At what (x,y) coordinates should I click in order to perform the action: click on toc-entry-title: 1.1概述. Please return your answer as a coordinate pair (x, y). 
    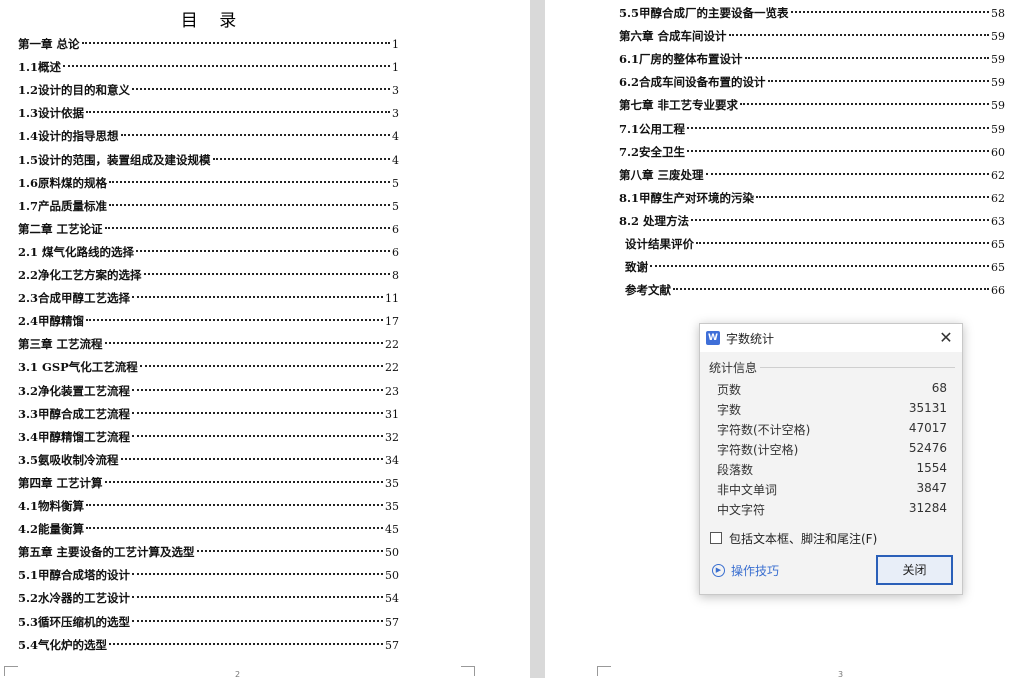
    Looking at the image, I should click on (40, 67).